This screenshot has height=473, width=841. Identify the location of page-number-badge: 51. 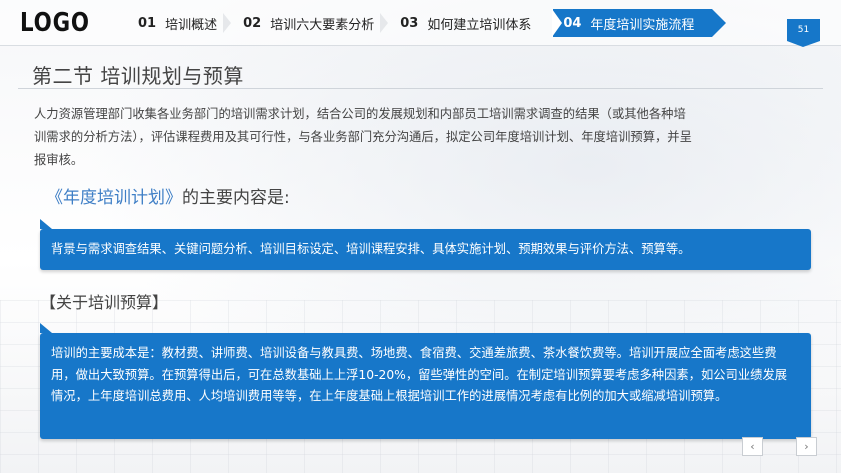
(803, 33).